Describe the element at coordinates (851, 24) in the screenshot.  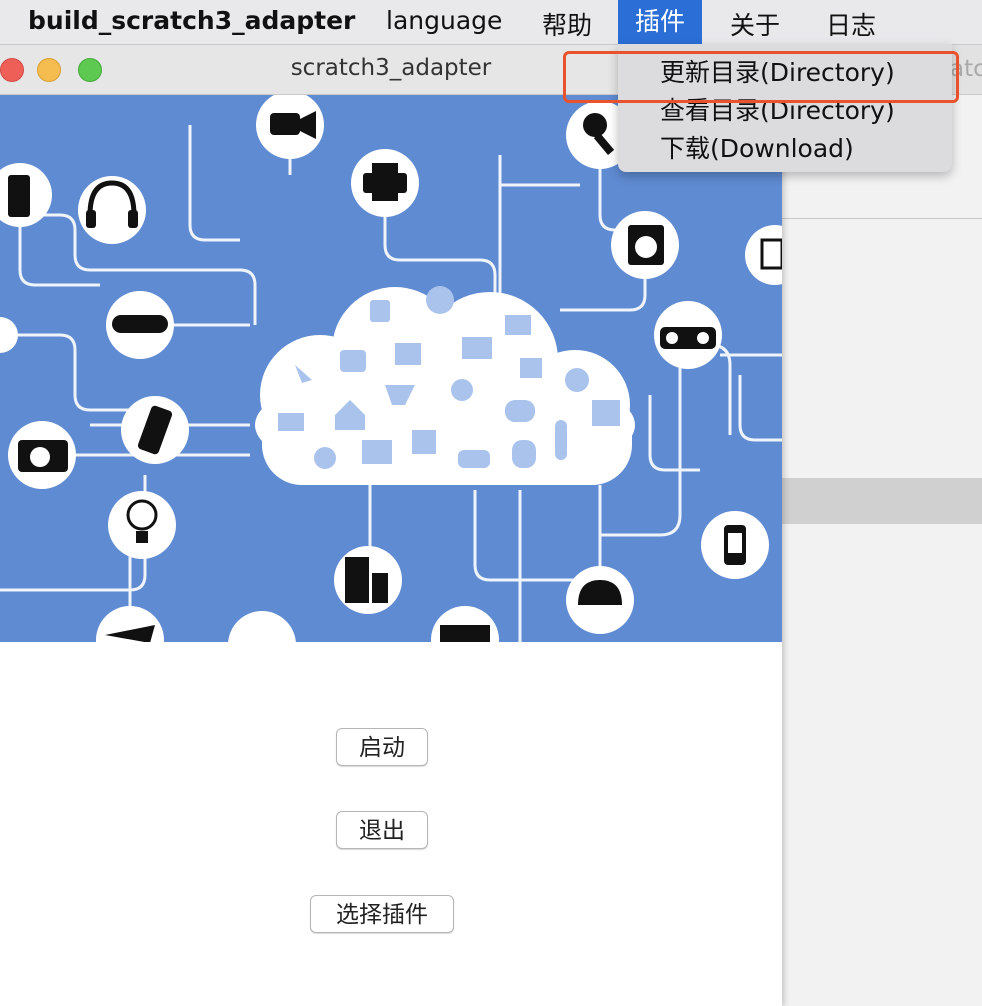
I see `menu-log: 日志` at that location.